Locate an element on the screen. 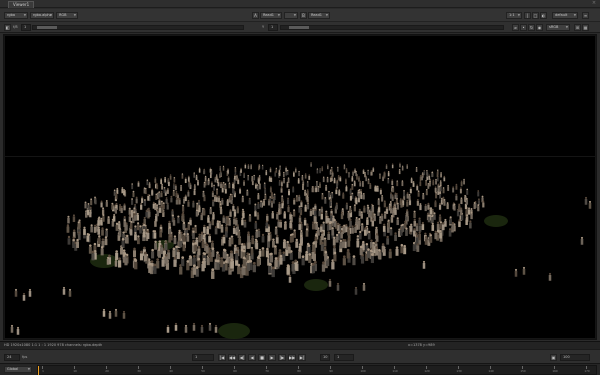 This screenshot has width=600, height=375. play-back-button: ◀ is located at coordinates (252, 357).